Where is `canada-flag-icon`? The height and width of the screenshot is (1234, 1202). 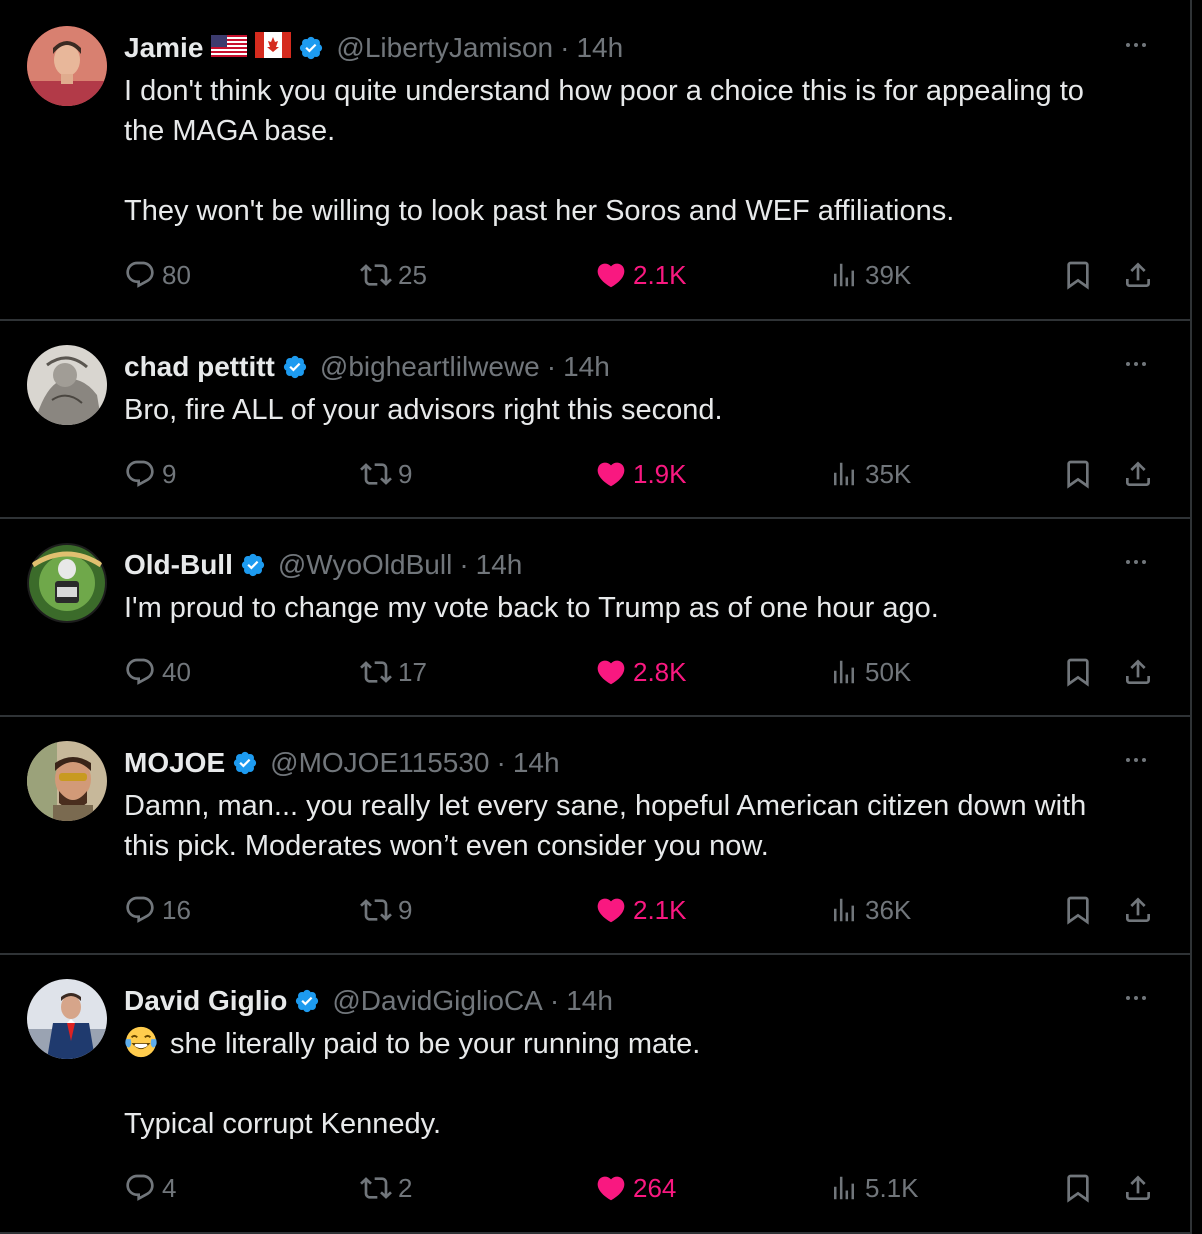 canada-flag-icon is located at coordinates (273, 48).